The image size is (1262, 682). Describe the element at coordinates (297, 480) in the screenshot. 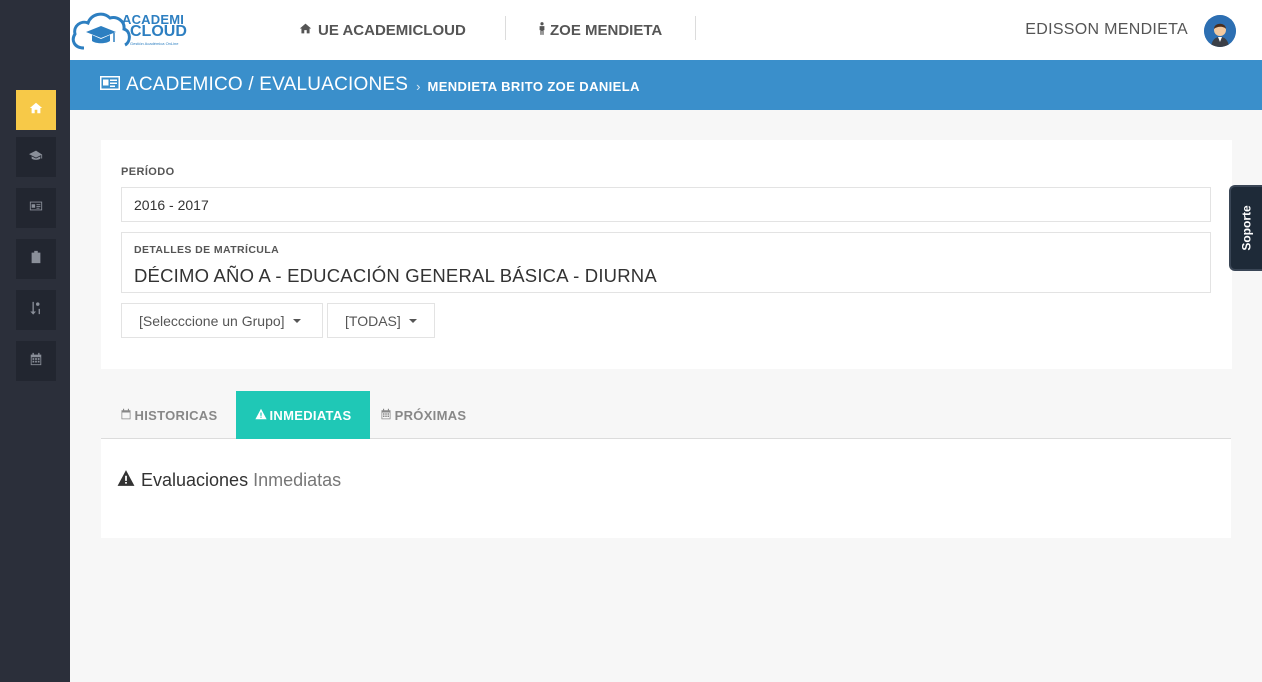

I see `section-title-light: Inmediatas` at that location.